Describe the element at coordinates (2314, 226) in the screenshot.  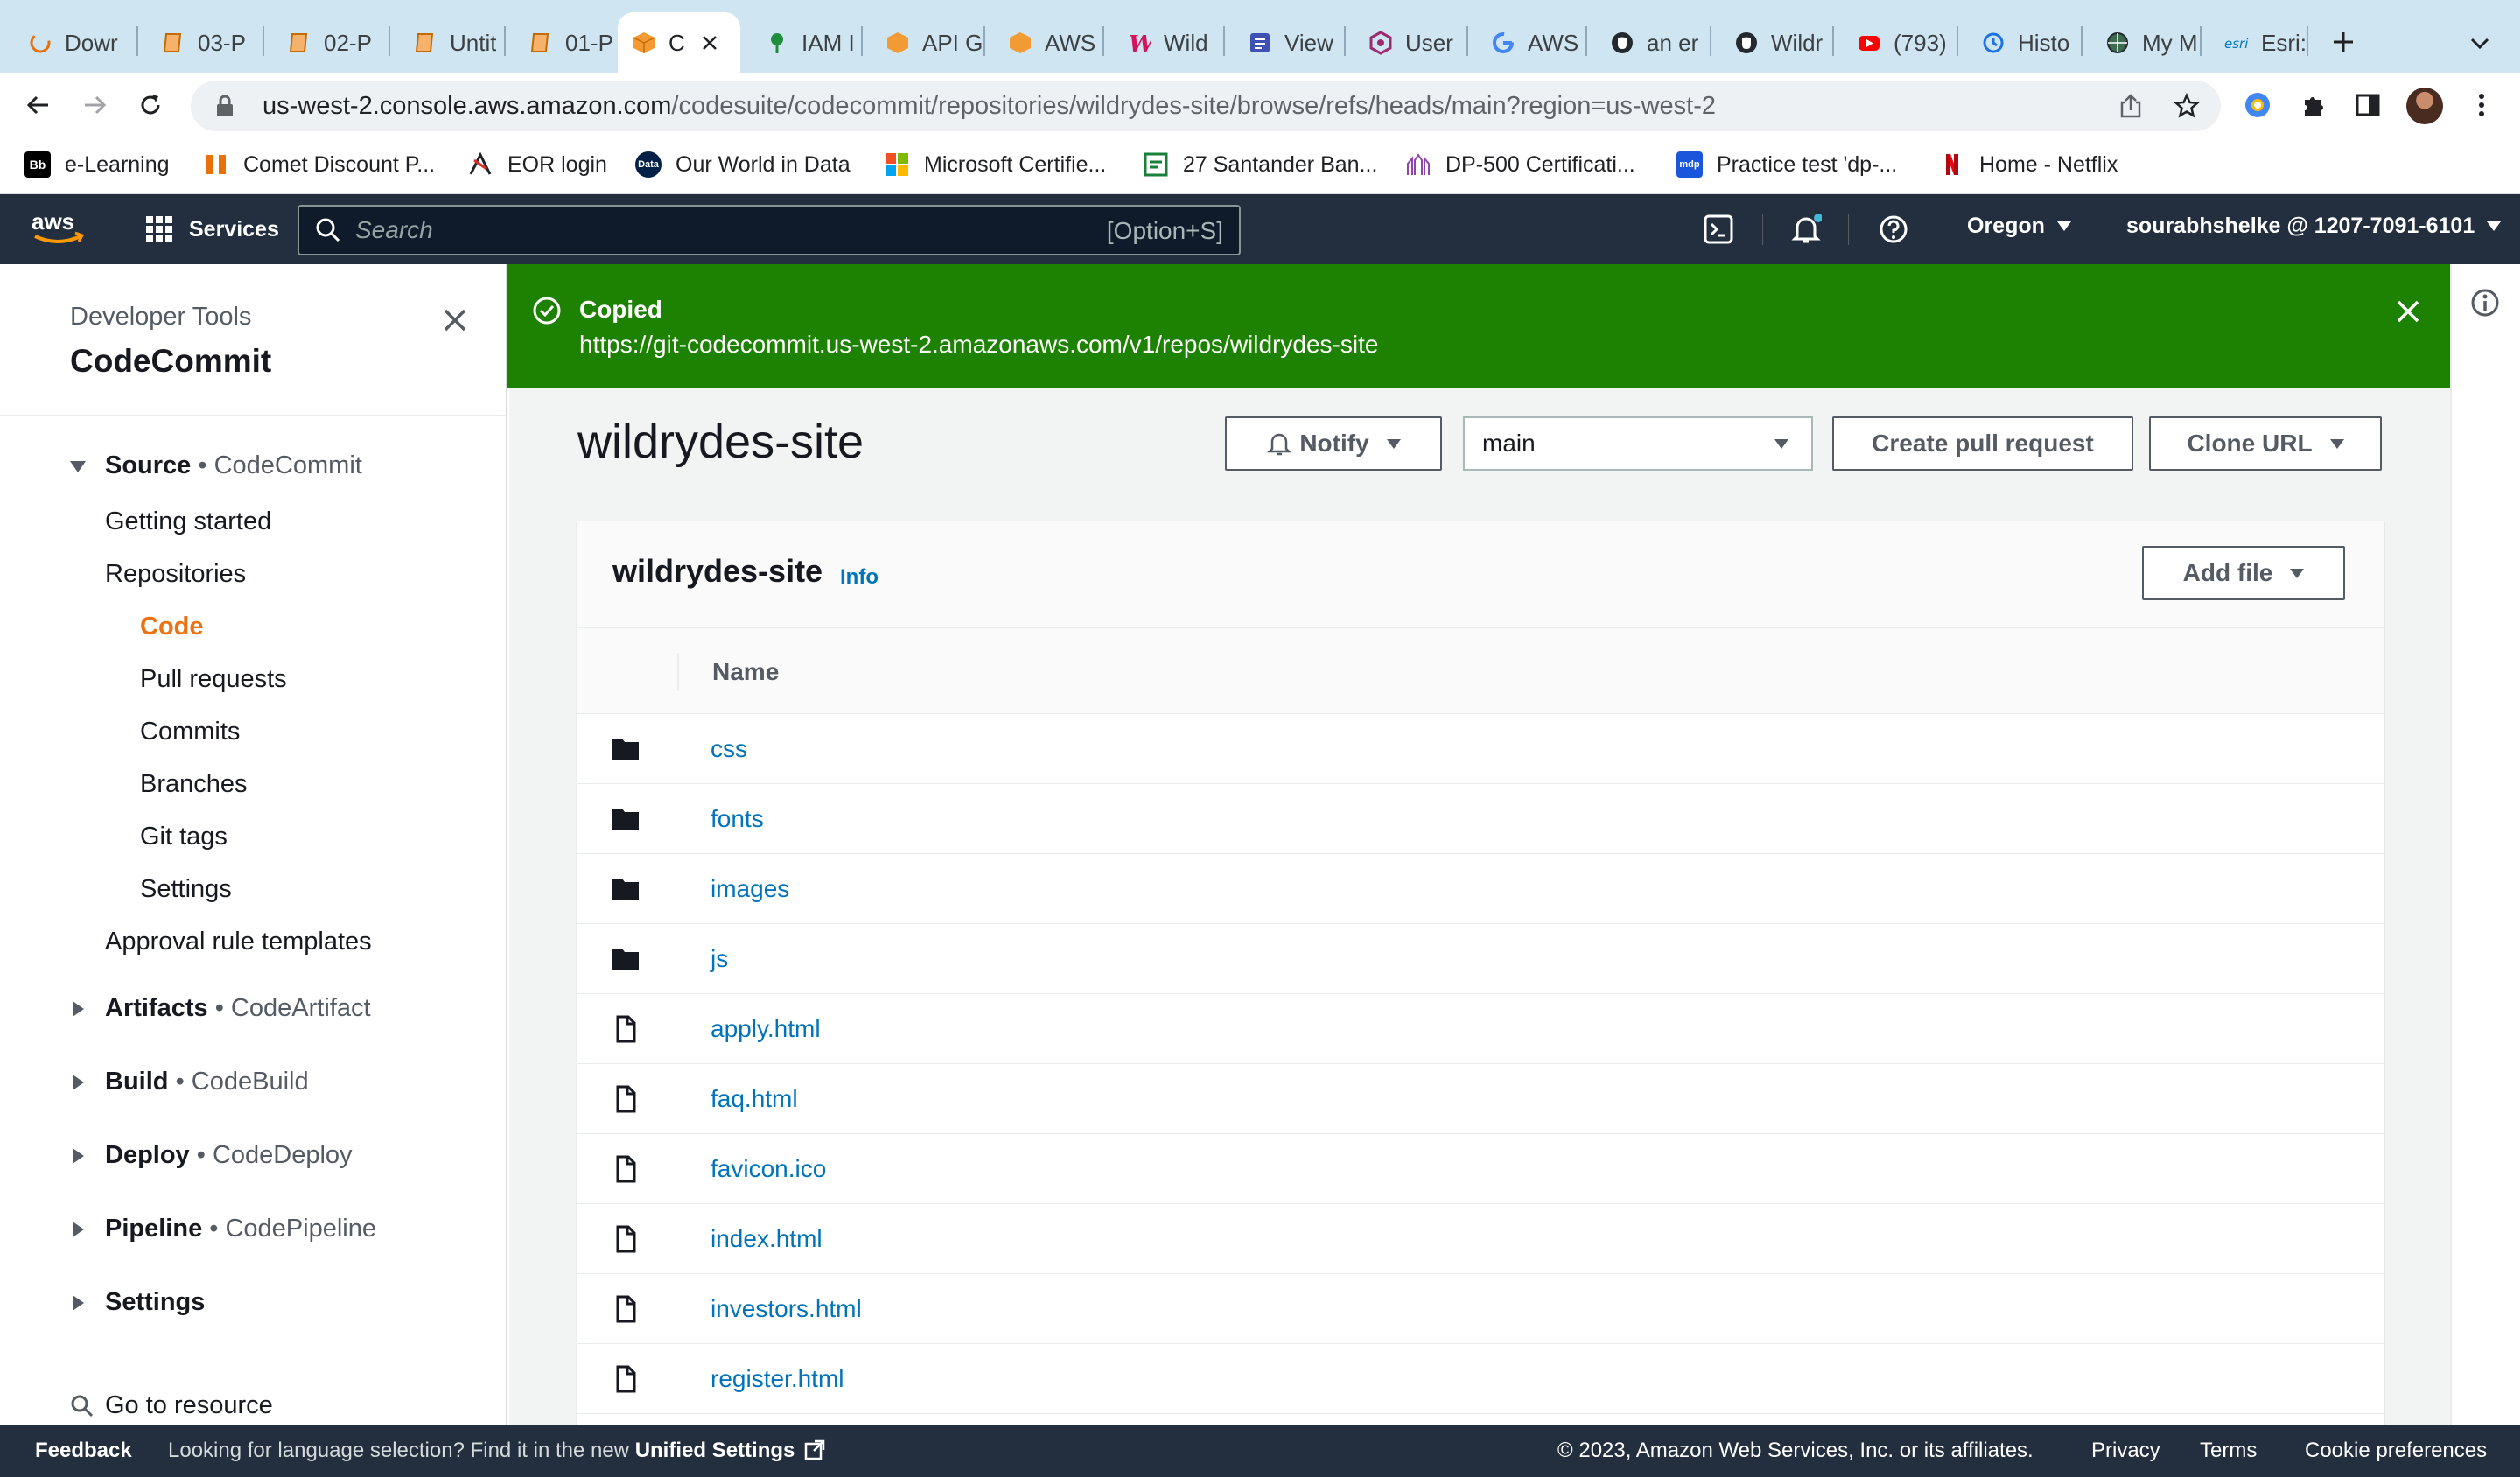
I see `account-menu: sourabhshelke @ 1207-7091-6101` at that location.